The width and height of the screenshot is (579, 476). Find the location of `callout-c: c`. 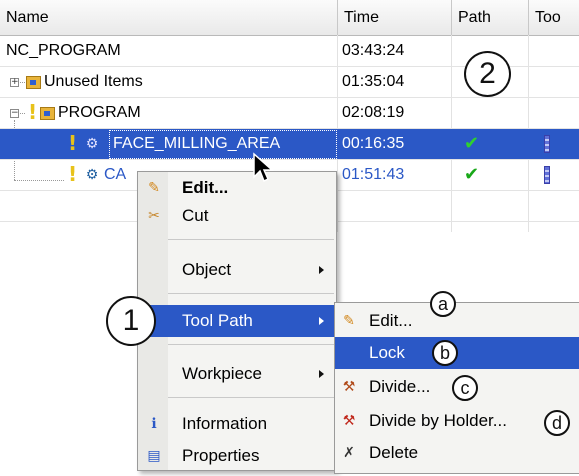

callout-c: c is located at coordinates (465, 388).